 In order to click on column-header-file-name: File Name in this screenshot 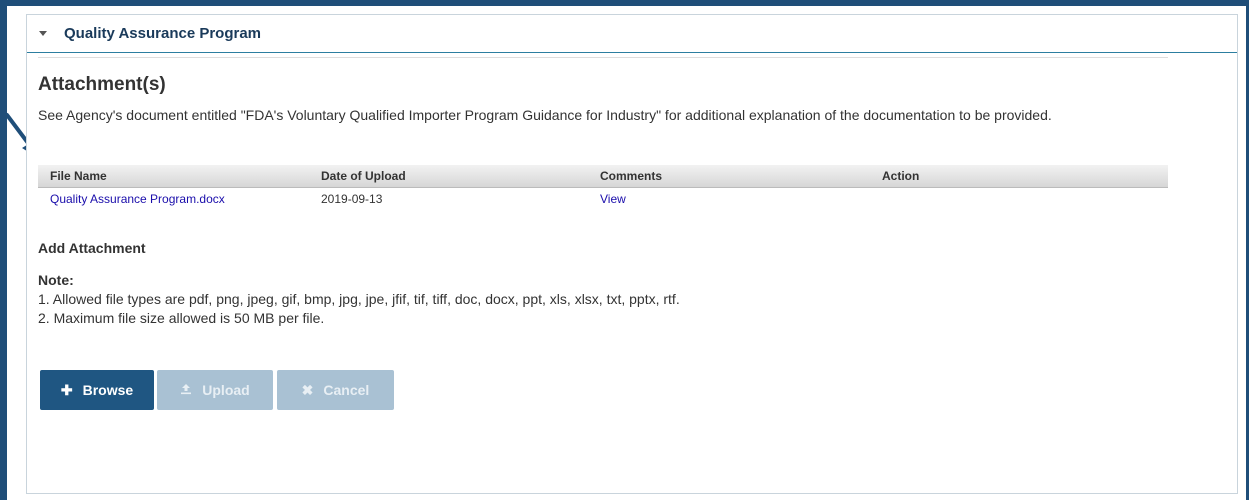, I will do `click(78, 176)`.